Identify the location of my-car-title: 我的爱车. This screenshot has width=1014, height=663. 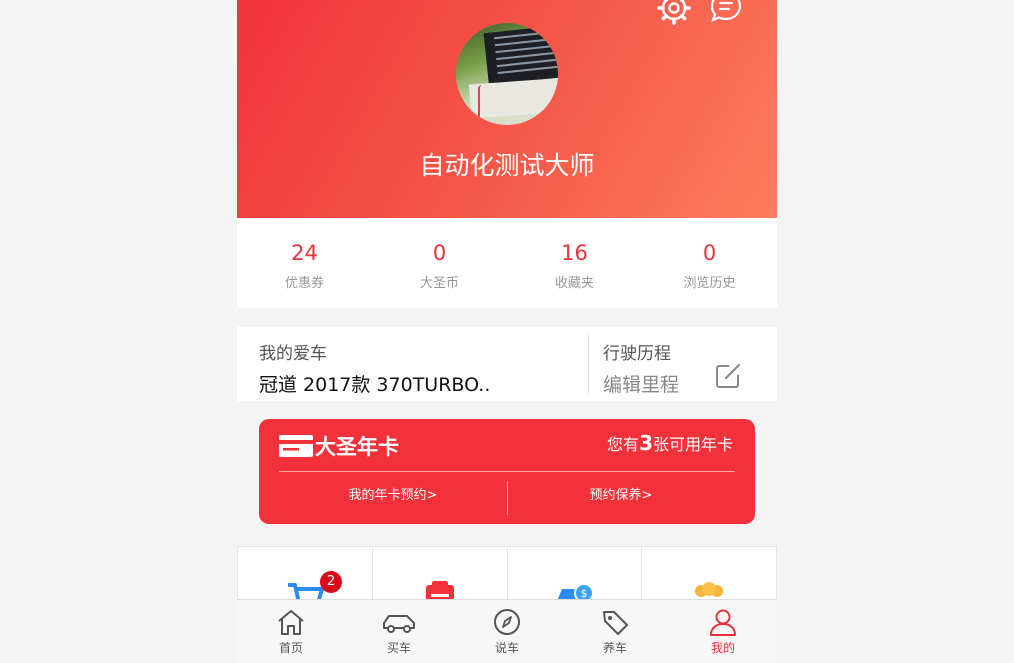
(293, 354).